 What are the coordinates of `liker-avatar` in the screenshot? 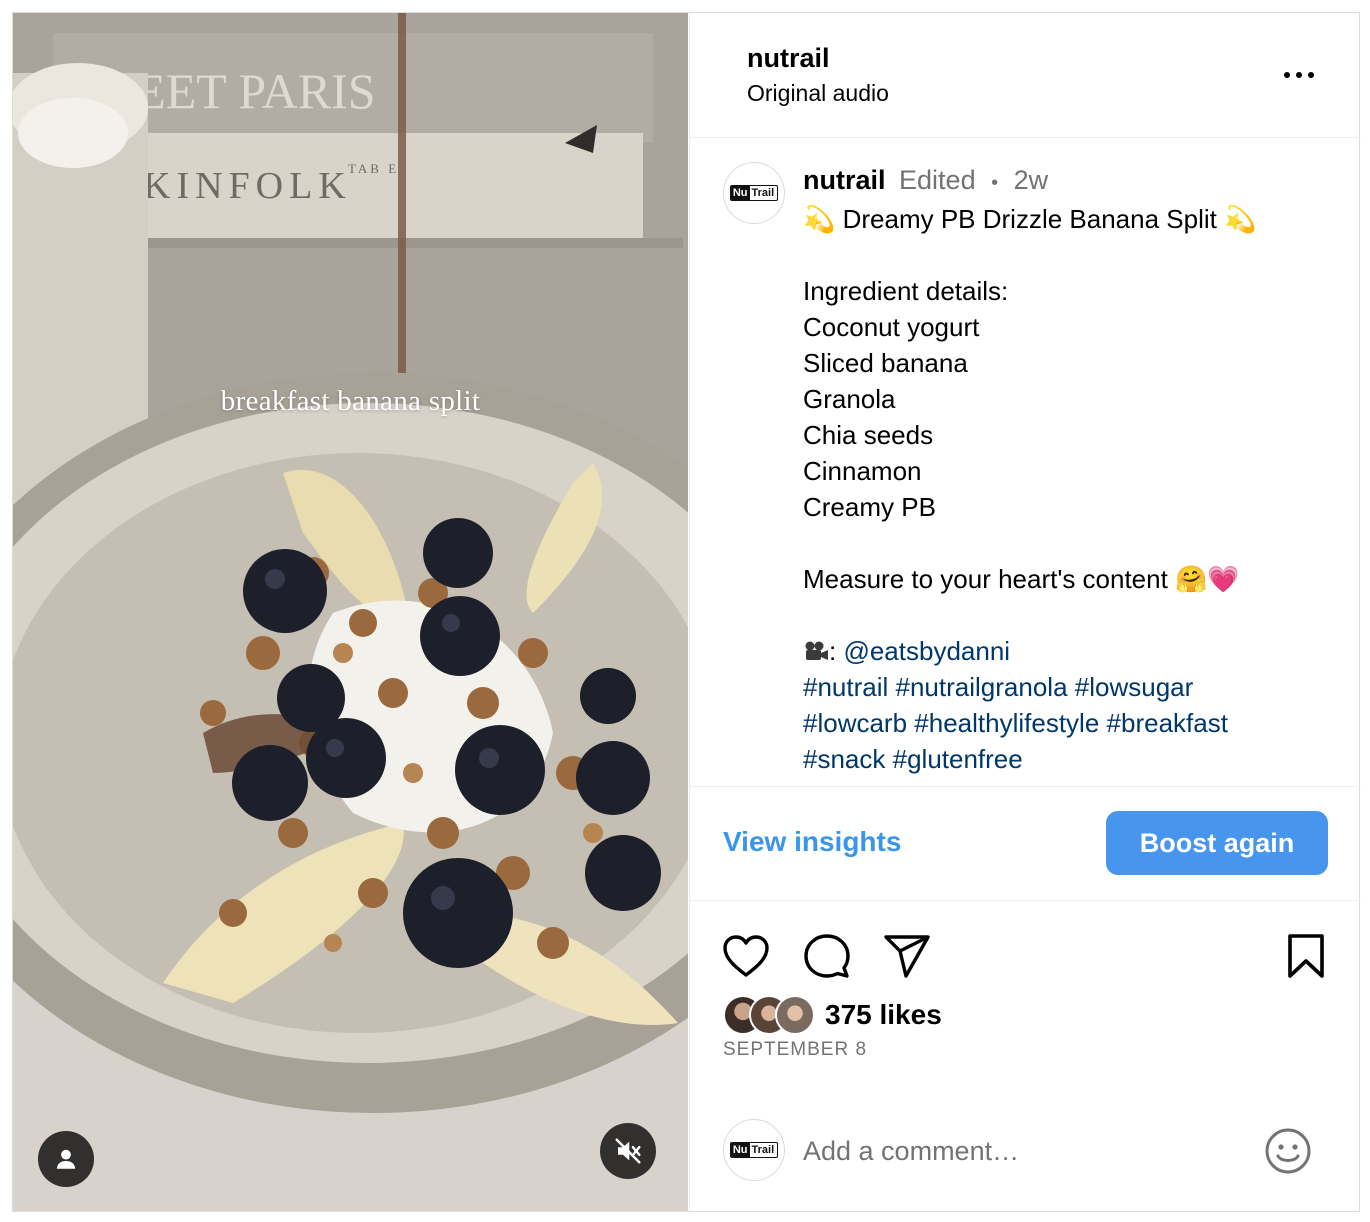 It's located at (795, 1015).